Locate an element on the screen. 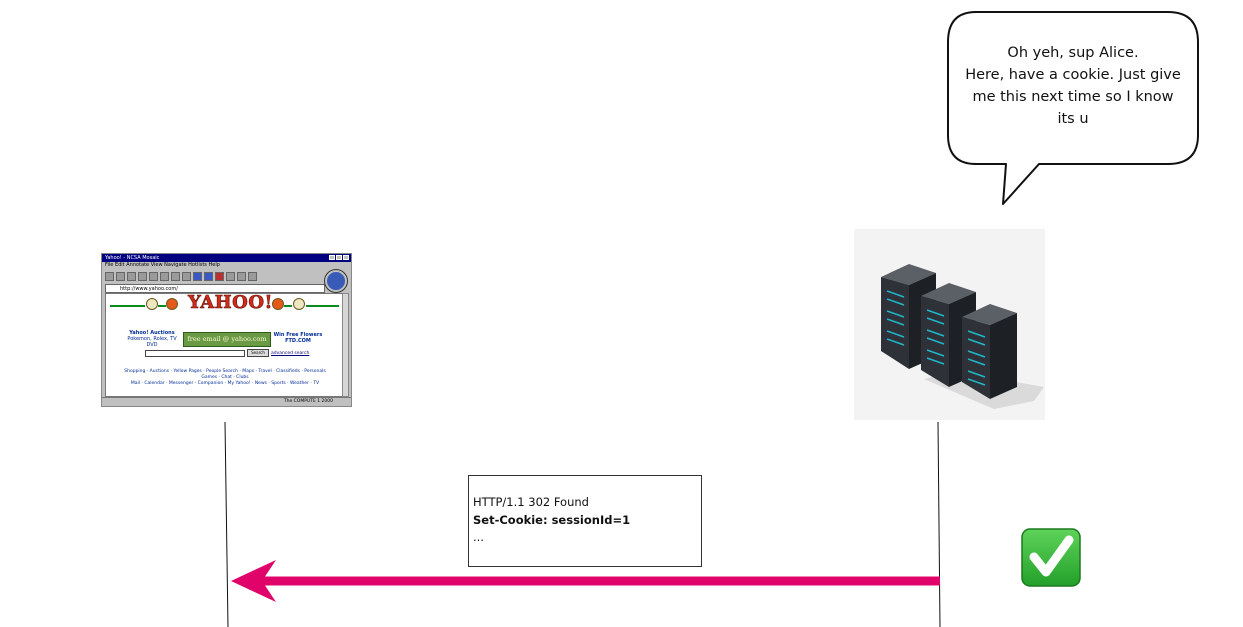 The height and width of the screenshot is (627, 1243). browser-scrollbar is located at coordinates (345, 345).